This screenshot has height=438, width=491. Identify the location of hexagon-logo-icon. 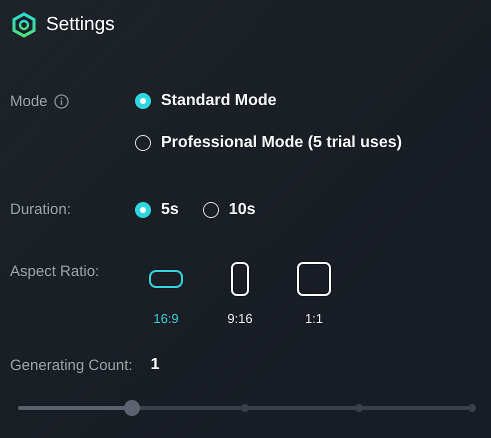
(24, 25).